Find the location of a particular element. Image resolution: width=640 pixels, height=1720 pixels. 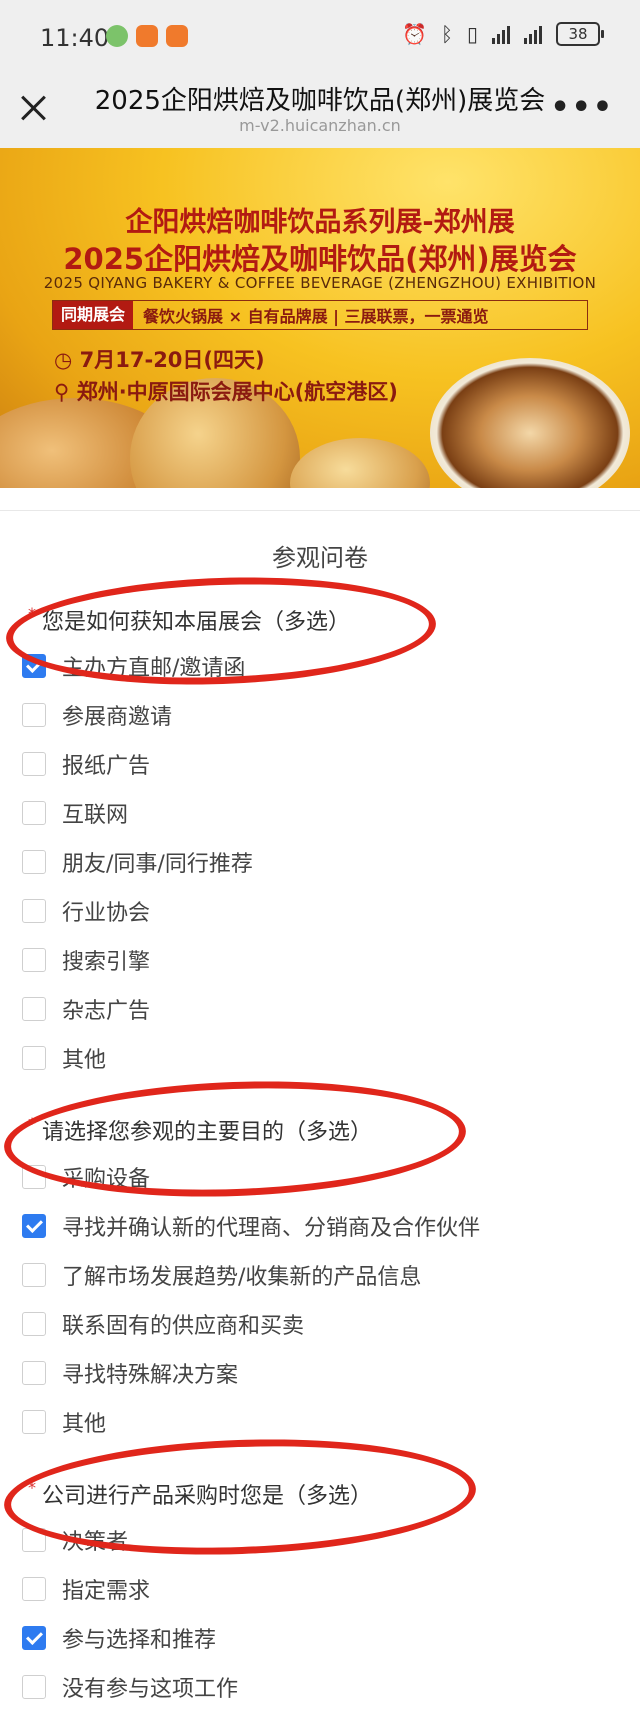

option-q1-6: 行业协会 is located at coordinates (86, 911).